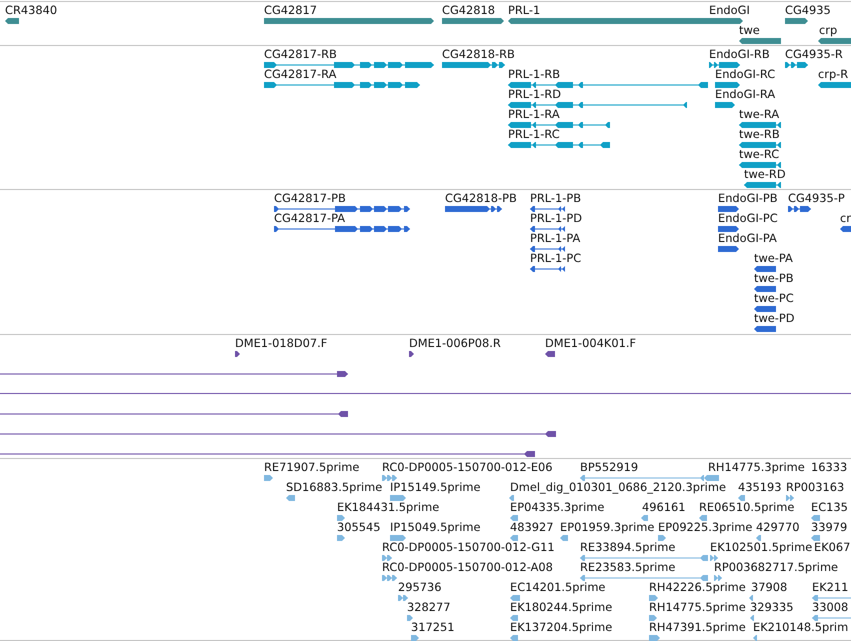  Describe the element at coordinates (815, 487) in the screenshot. I see `est-name: RP003163` at that location.